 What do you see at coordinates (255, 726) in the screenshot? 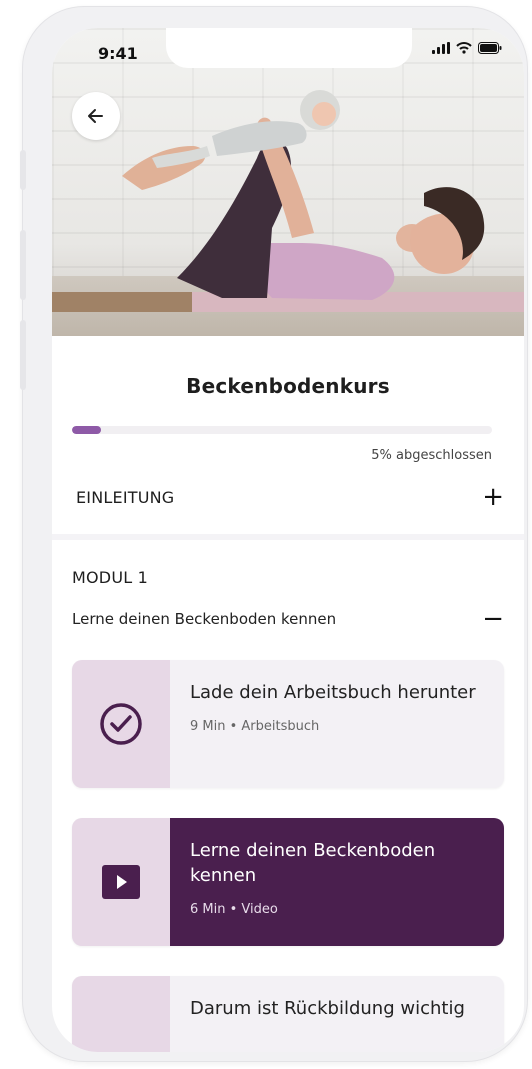
I see `lesson-meta: 9 Min • Arbeitsbuch` at bounding box center [255, 726].